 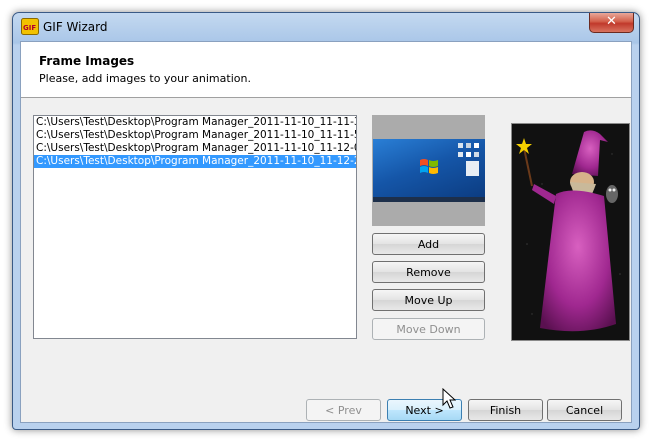 What do you see at coordinates (75, 27) in the screenshot?
I see `window-title: GIF Wizard` at bounding box center [75, 27].